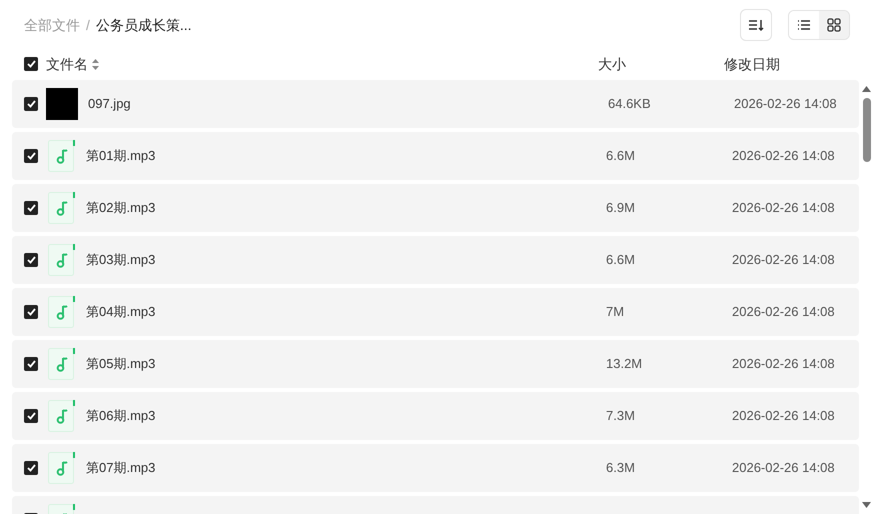  What do you see at coordinates (621, 208) in the screenshot?
I see `file-size: 6.9M` at bounding box center [621, 208].